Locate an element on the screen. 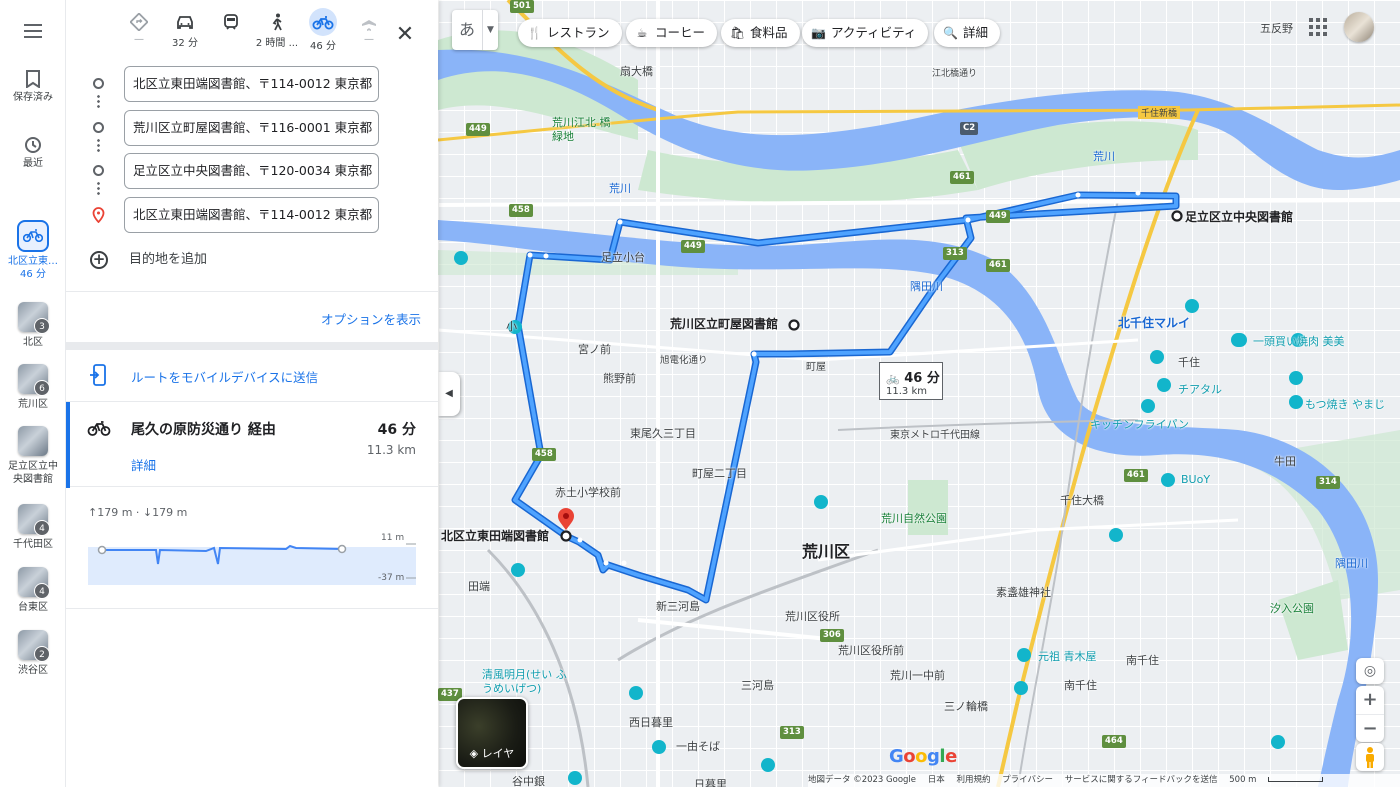 Image resolution: width=1400 pixels, height=787 pixels. active-directions-item: 北区立東… 46 分 is located at coordinates (33, 250).